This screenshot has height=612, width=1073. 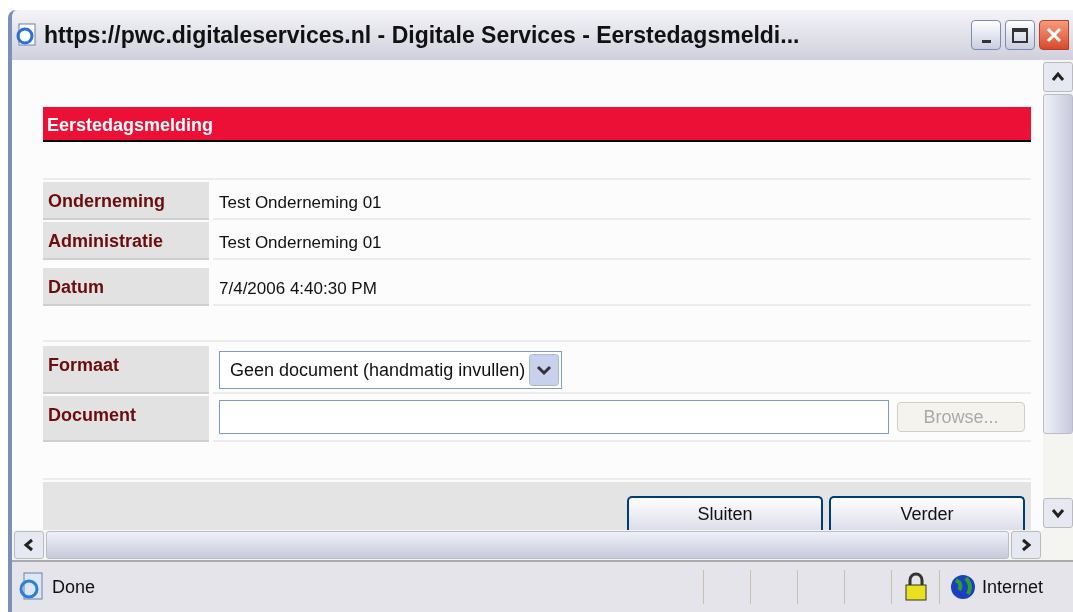 What do you see at coordinates (74, 587) in the screenshot?
I see `status-text: Done` at bounding box center [74, 587].